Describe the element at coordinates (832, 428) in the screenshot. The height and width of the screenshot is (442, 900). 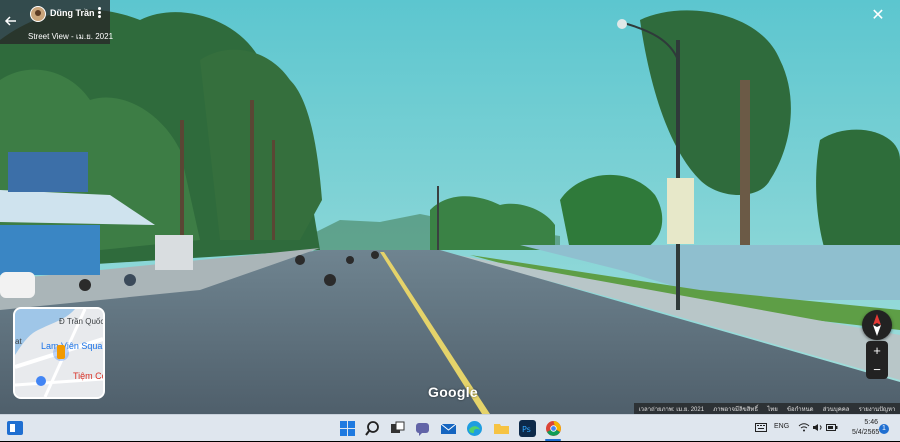
I see `battery-icon` at that location.